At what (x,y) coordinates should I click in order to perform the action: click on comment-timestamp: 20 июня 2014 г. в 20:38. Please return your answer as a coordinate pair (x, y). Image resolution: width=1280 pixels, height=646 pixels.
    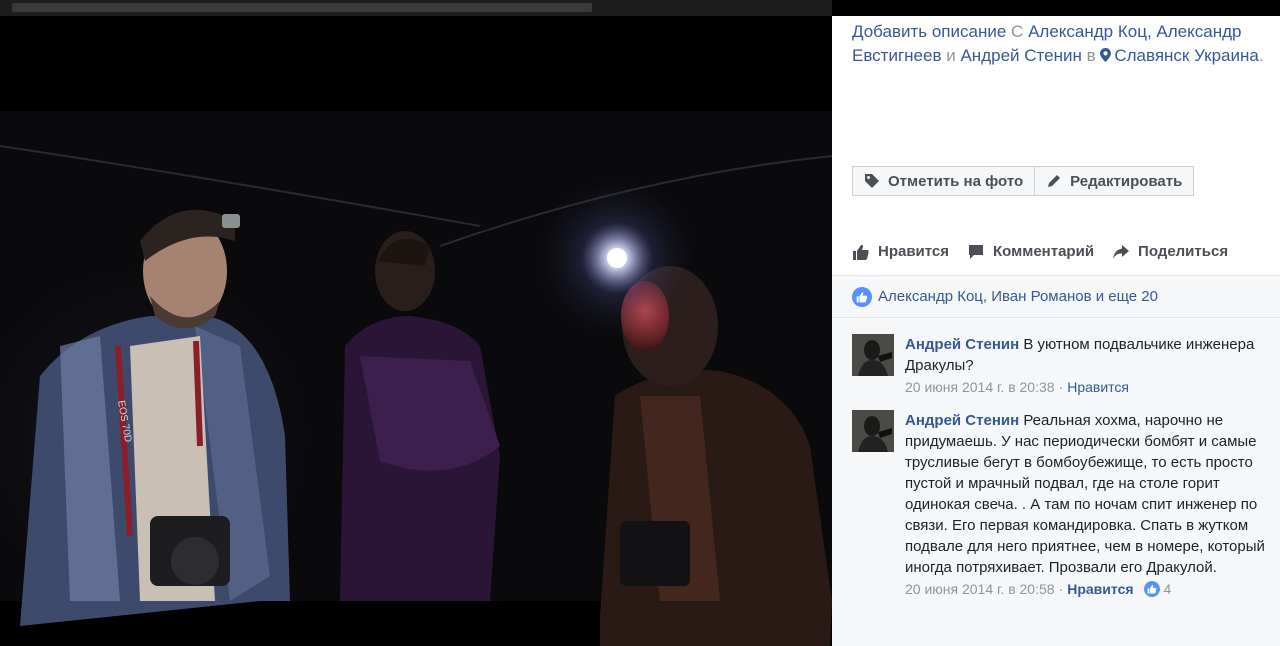
    Looking at the image, I should click on (980, 387).